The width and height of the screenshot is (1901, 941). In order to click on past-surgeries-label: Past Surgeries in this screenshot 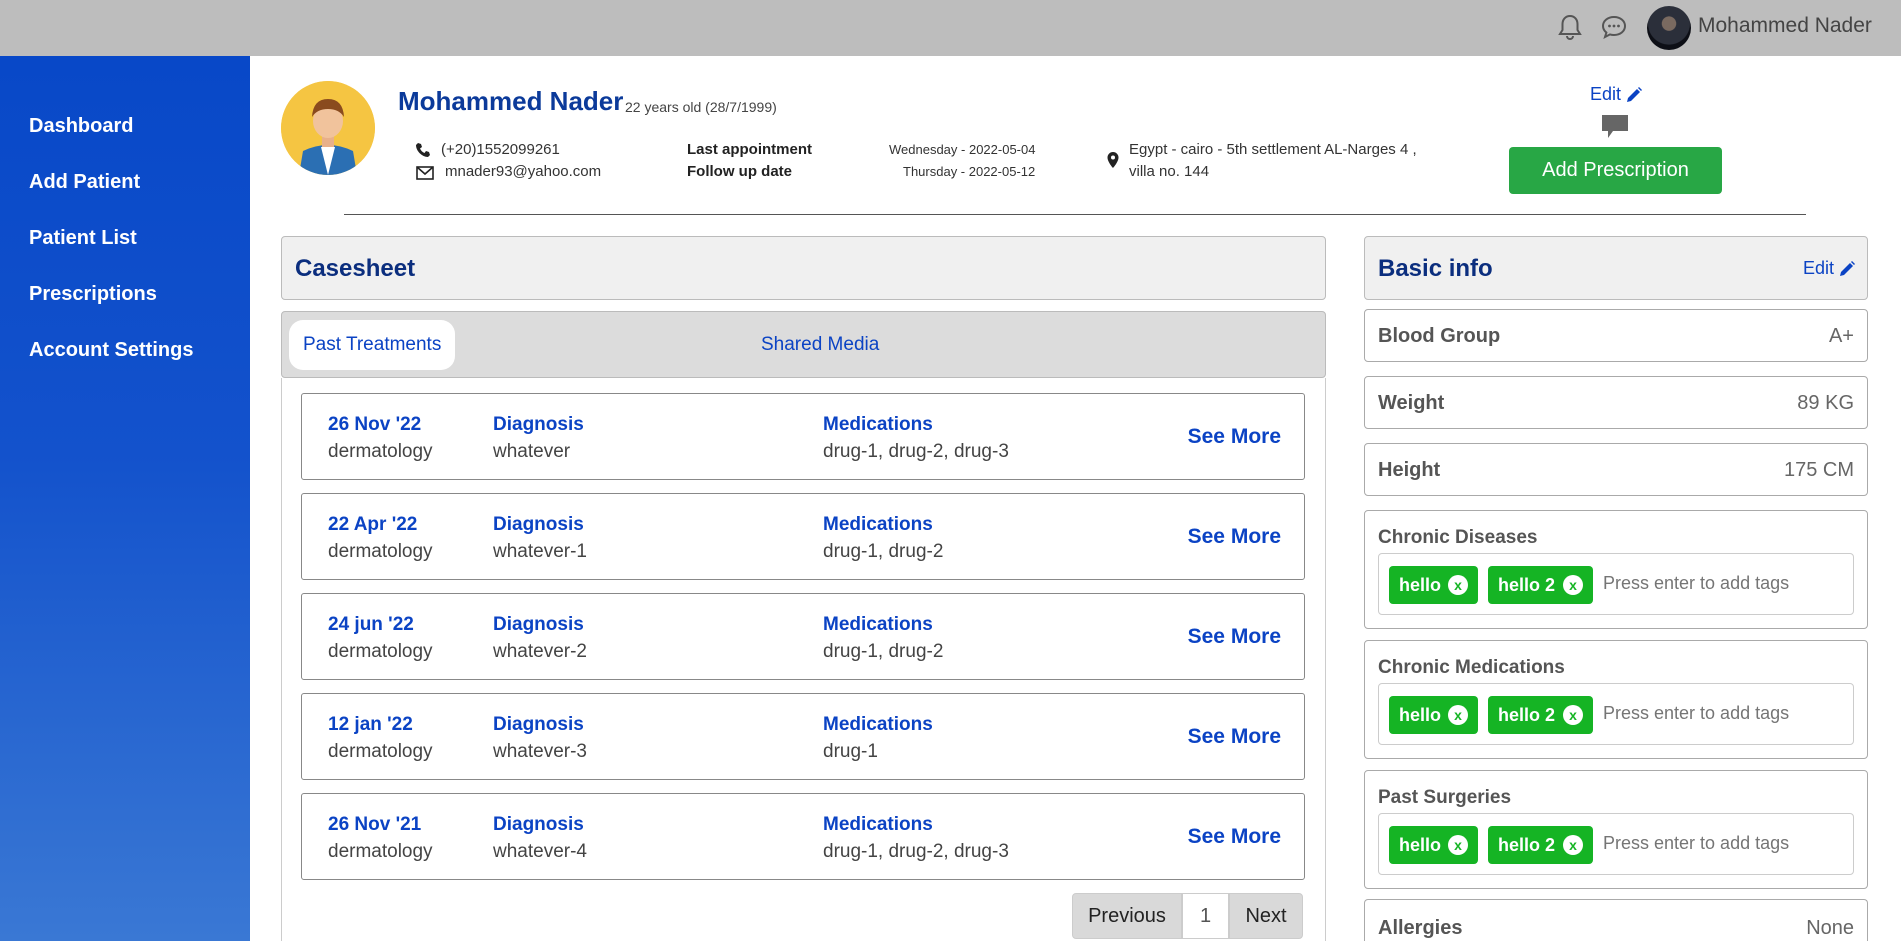, I will do `click(1445, 797)`.